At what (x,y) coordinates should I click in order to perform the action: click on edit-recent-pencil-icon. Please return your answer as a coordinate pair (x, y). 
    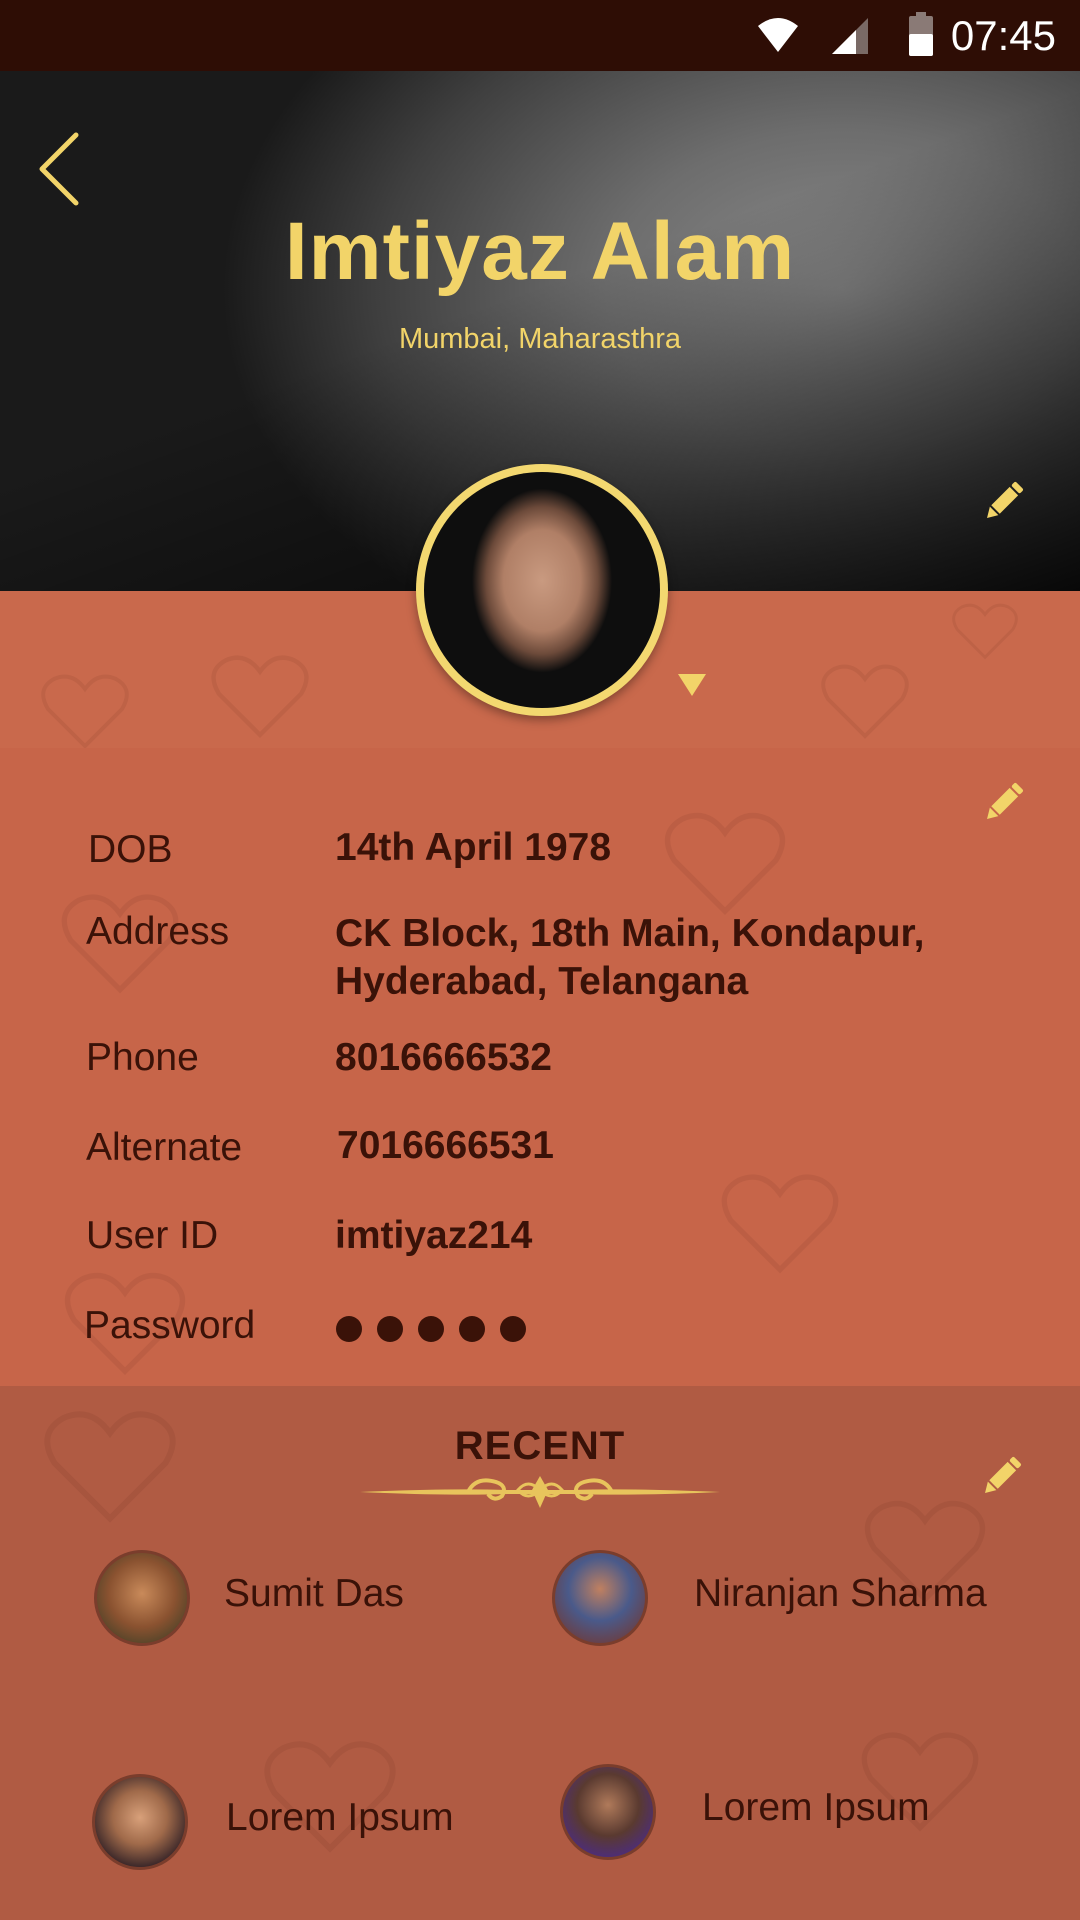
    Looking at the image, I should click on (1002, 1476).